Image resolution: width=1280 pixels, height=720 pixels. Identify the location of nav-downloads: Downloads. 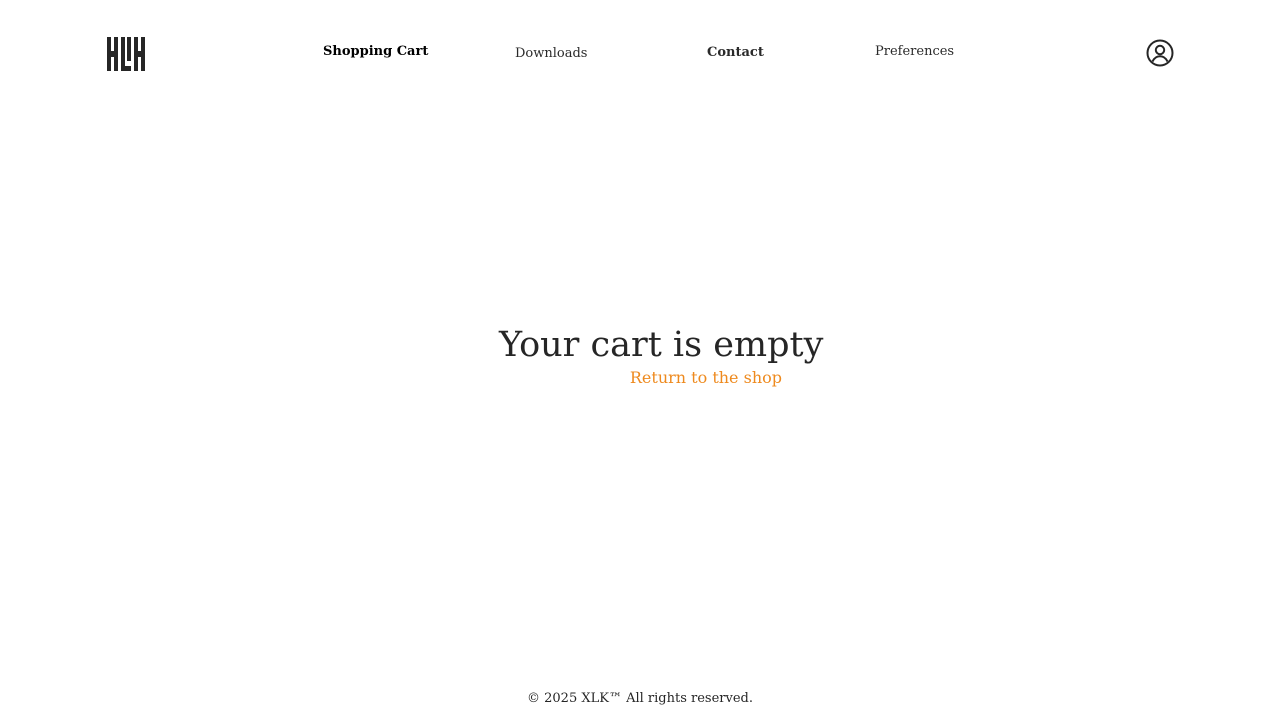
(551, 54).